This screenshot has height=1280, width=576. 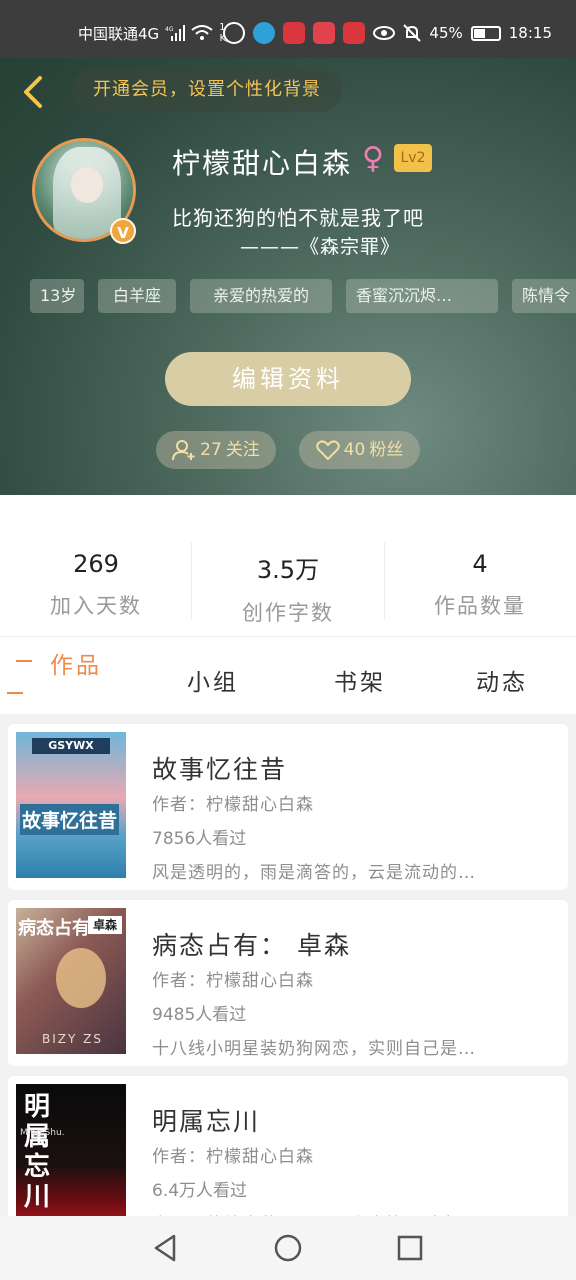 What do you see at coordinates (480, 606) in the screenshot?
I see `stat-label: 作品数量` at bounding box center [480, 606].